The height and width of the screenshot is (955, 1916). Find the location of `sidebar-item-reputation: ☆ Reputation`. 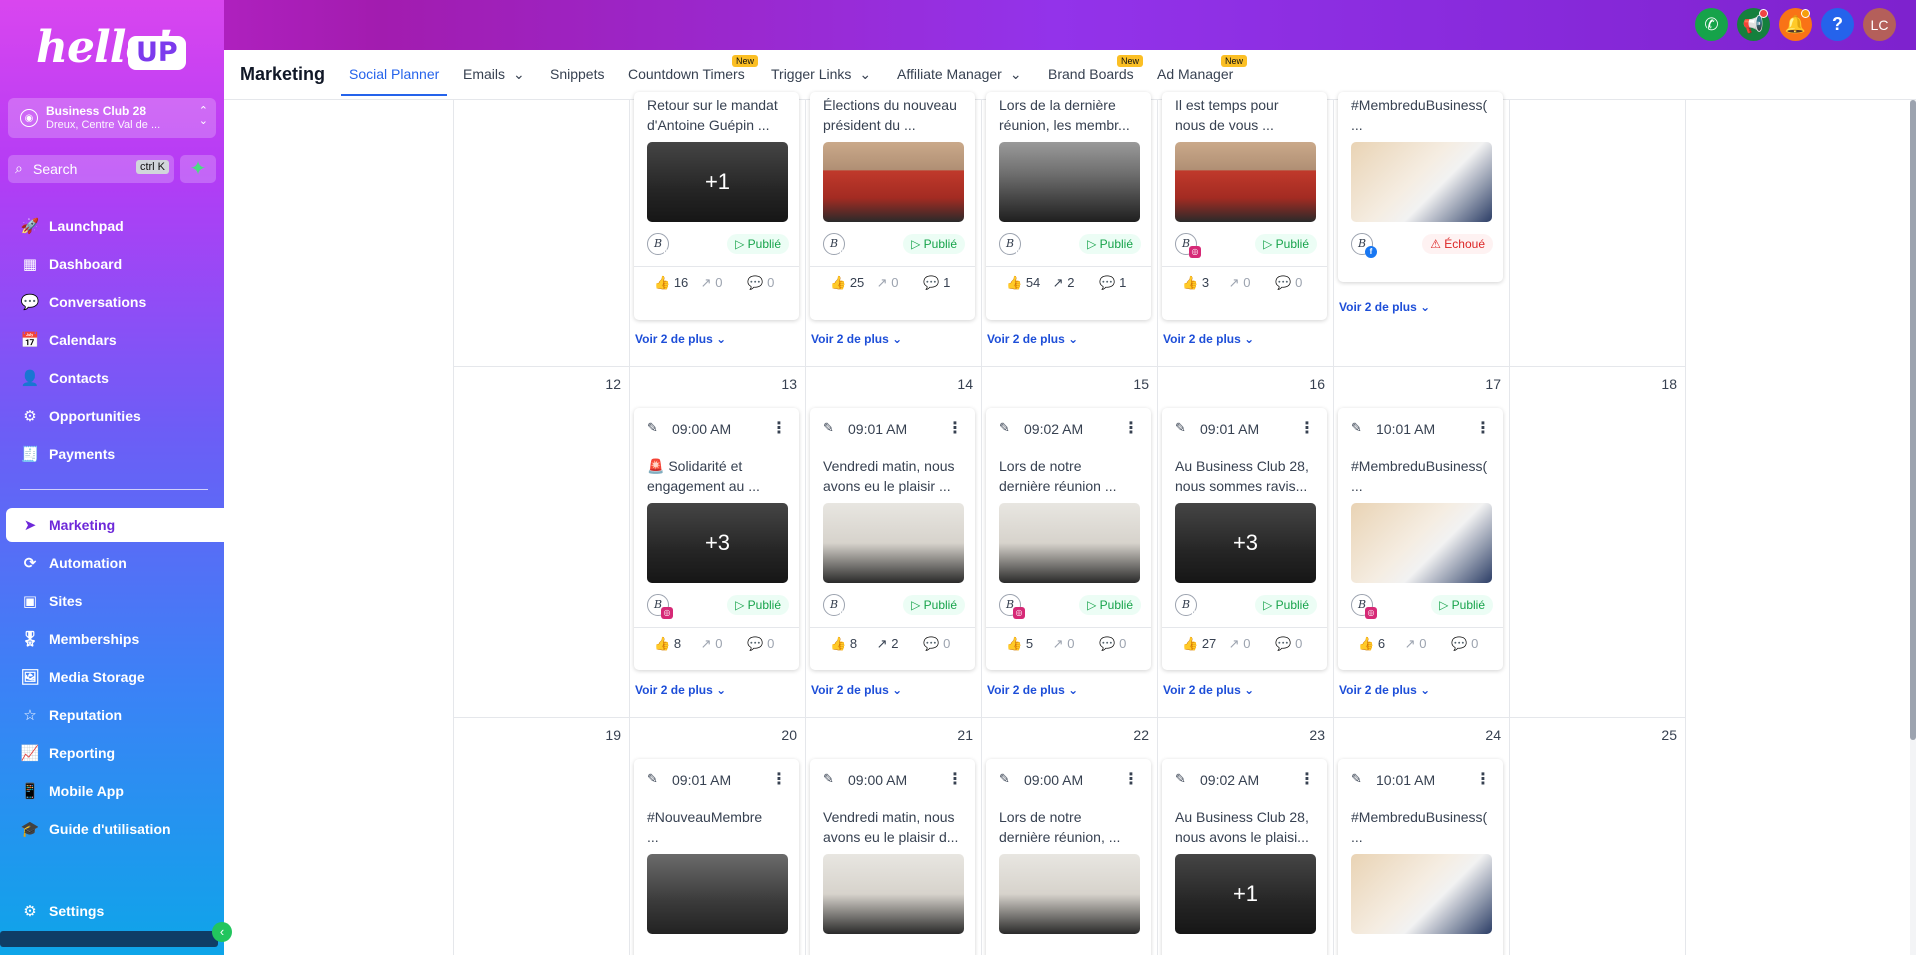

sidebar-item-reputation: ☆ Reputation is located at coordinates (112, 715).